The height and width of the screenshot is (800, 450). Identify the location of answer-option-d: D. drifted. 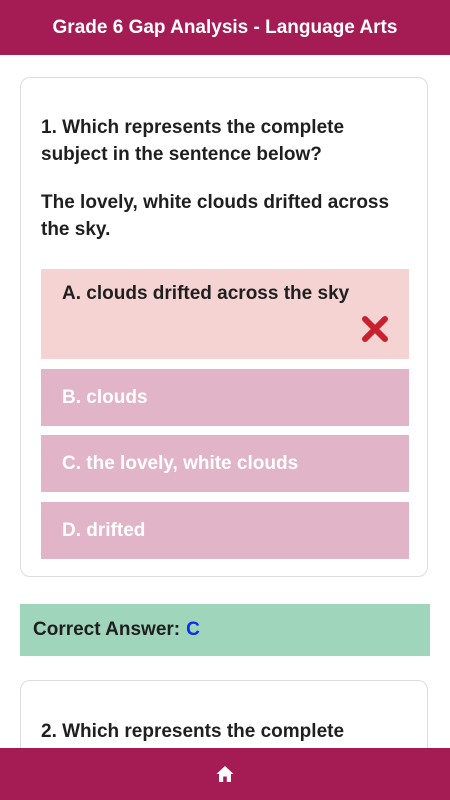
(225, 530).